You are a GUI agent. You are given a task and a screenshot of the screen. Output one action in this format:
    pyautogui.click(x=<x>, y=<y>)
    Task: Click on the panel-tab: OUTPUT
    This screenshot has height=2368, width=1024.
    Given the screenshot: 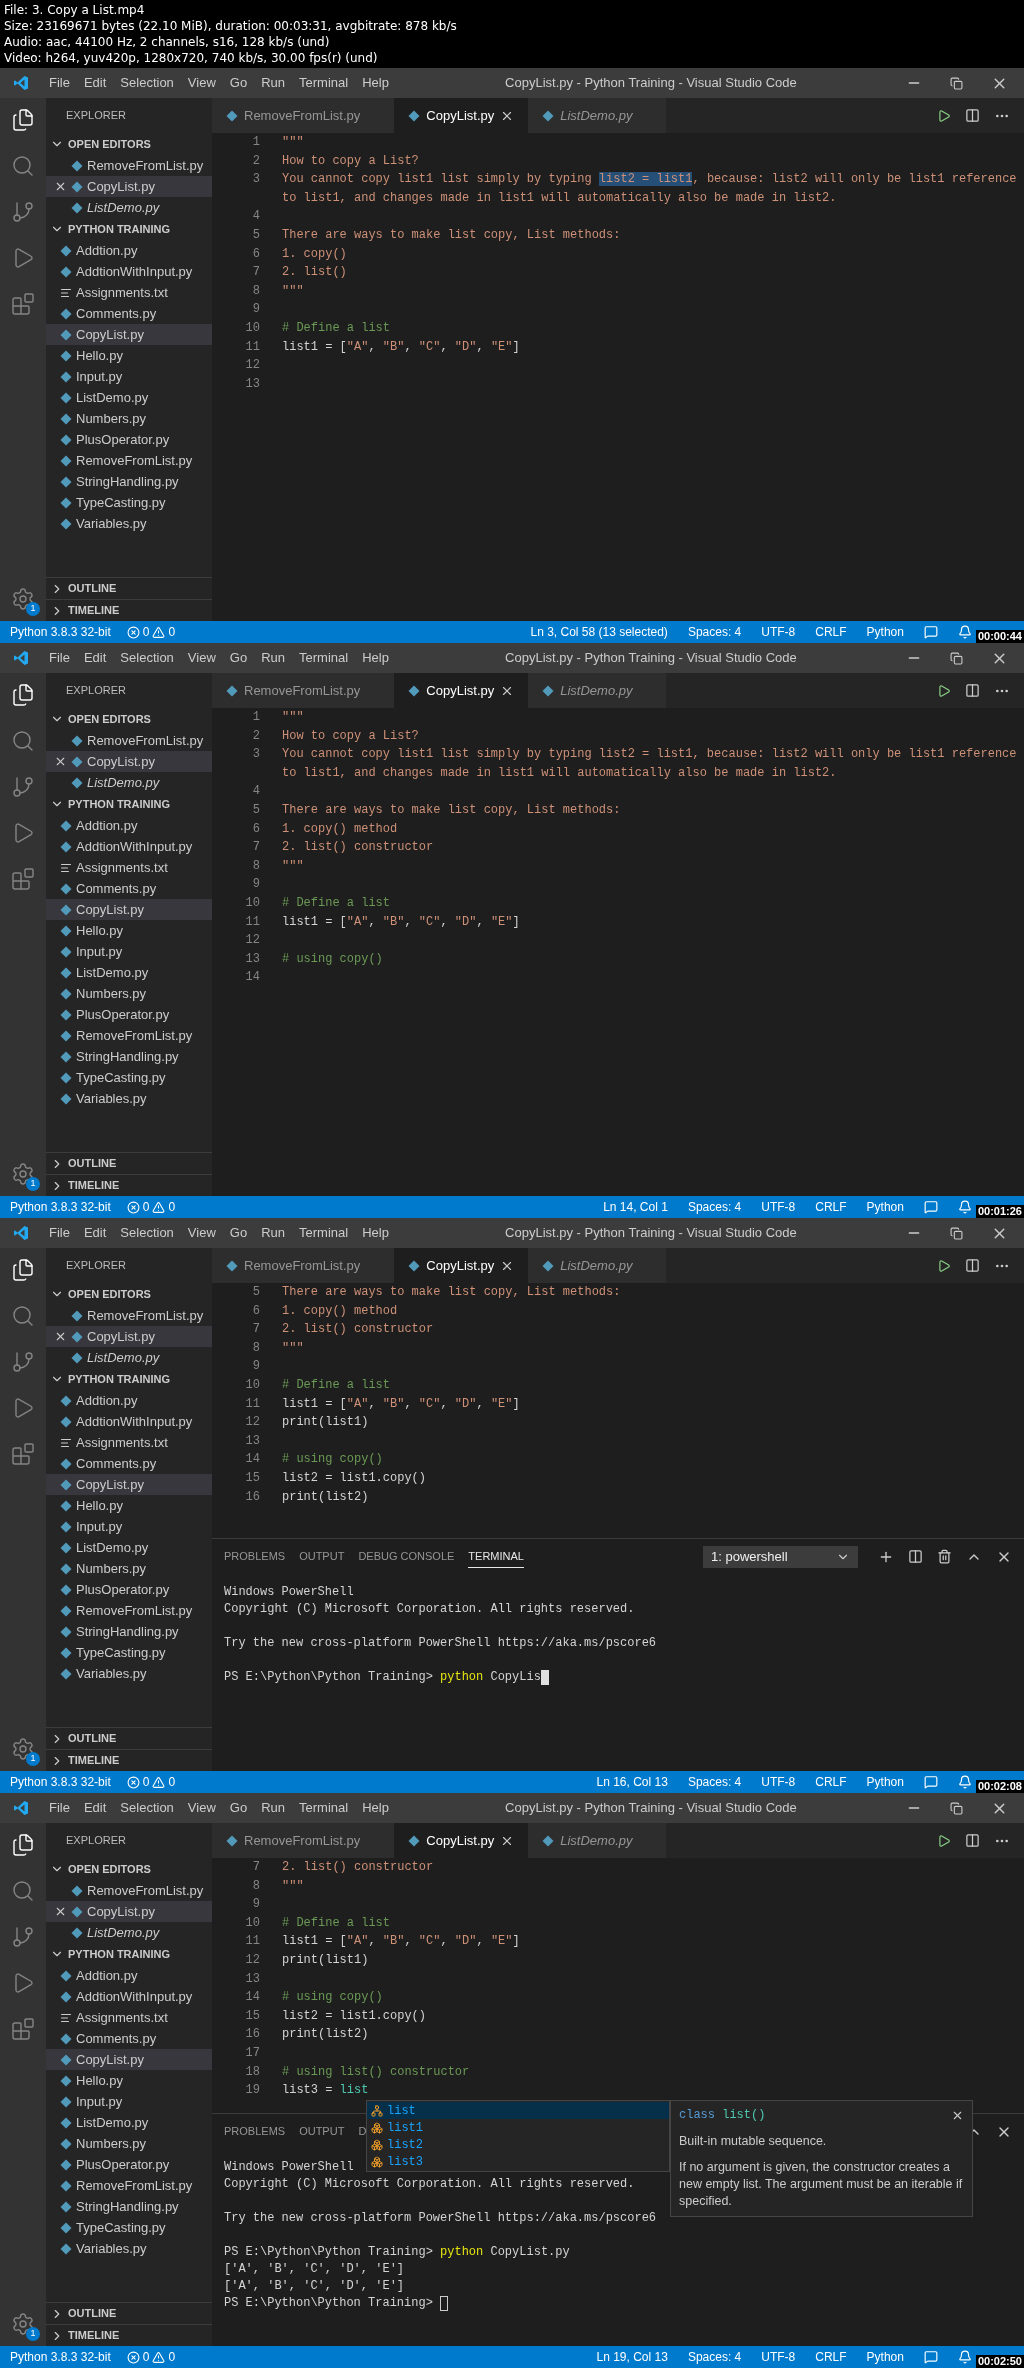 What is the action you would take?
    pyautogui.click(x=322, y=1556)
    